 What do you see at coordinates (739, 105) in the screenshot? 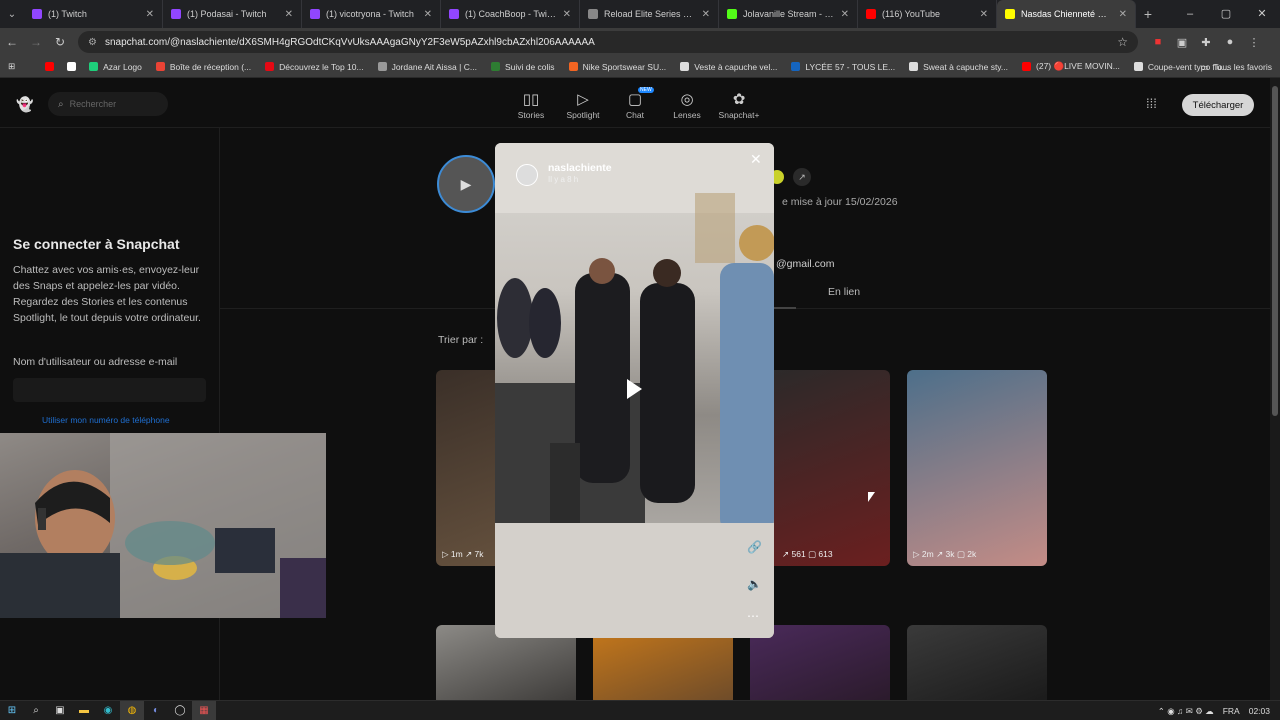
I see `nav-snapchat: ✿ Snapchat+` at bounding box center [739, 105].